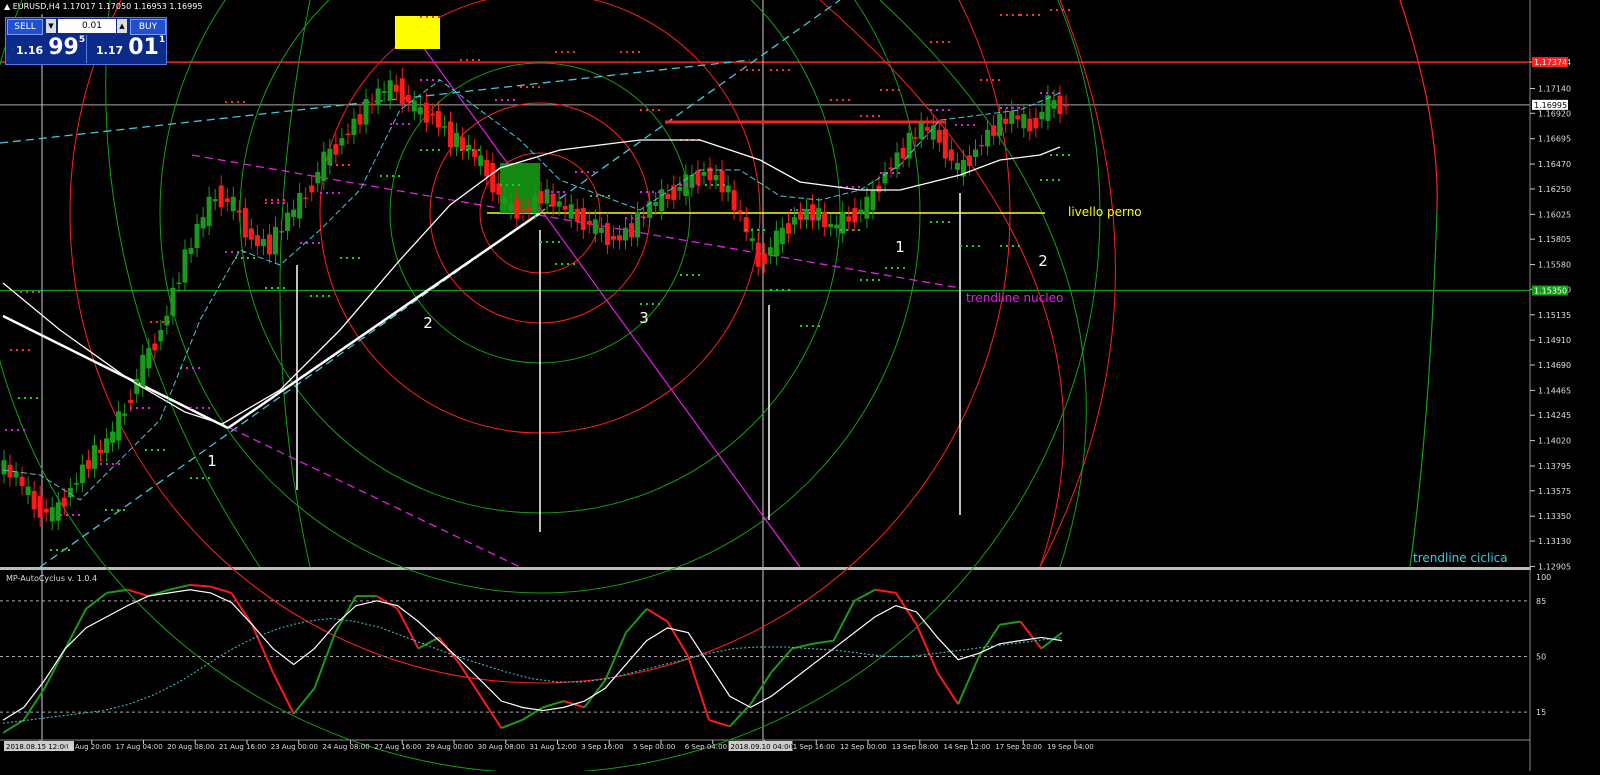  Describe the element at coordinates (30, 50) in the screenshot. I see `bid-prefix: 1.16` at that location.